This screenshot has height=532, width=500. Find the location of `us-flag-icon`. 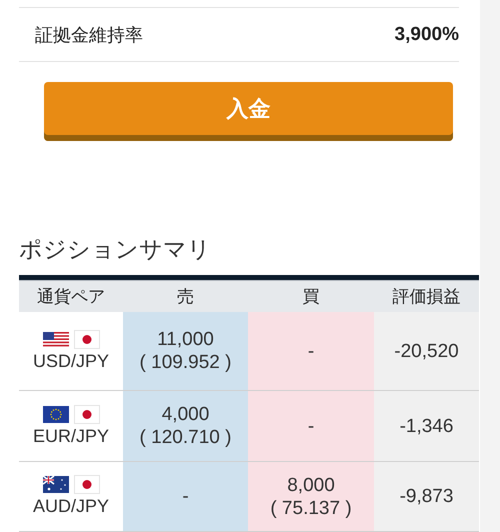

us-flag-icon is located at coordinates (55, 339).